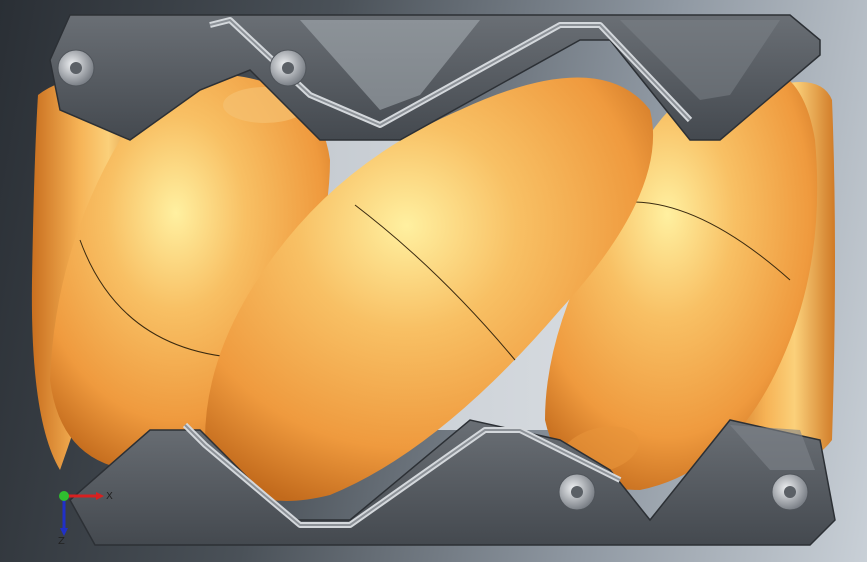 The image size is (867, 562). Describe the element at coordinates (85, 519) in the screenshot. I see `reference-triad: X Z` at that location.